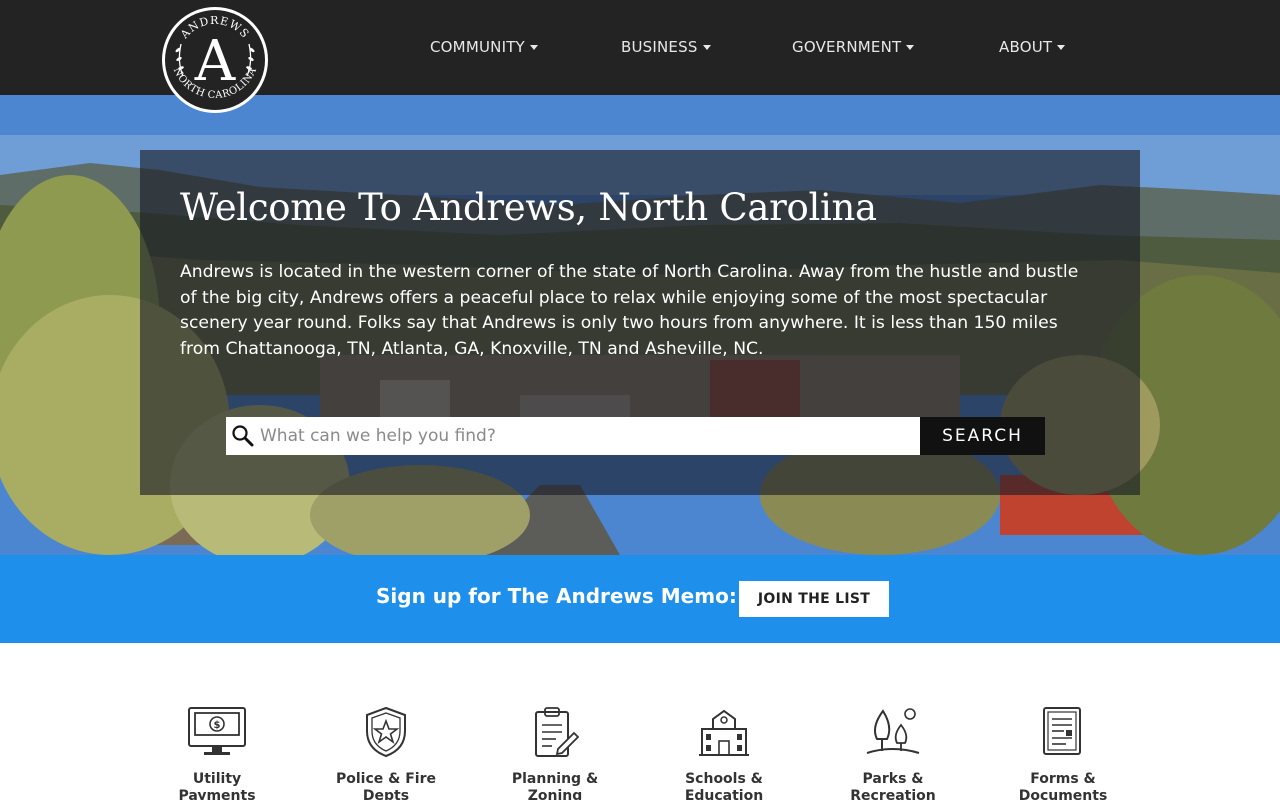 The image size is (1280, 800). I want to click on forms-documents-icon, so click(1062, 731).